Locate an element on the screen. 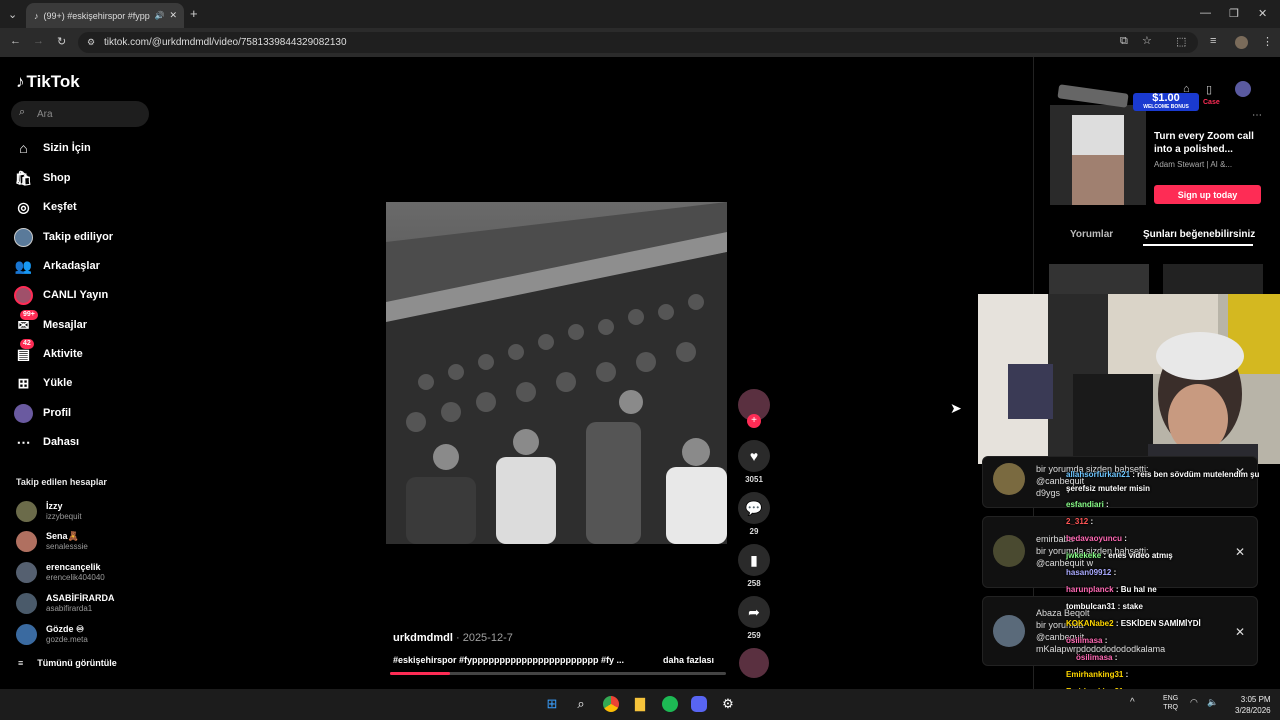  window-close-icon: ✕ is located at coordinates (1262, 13).